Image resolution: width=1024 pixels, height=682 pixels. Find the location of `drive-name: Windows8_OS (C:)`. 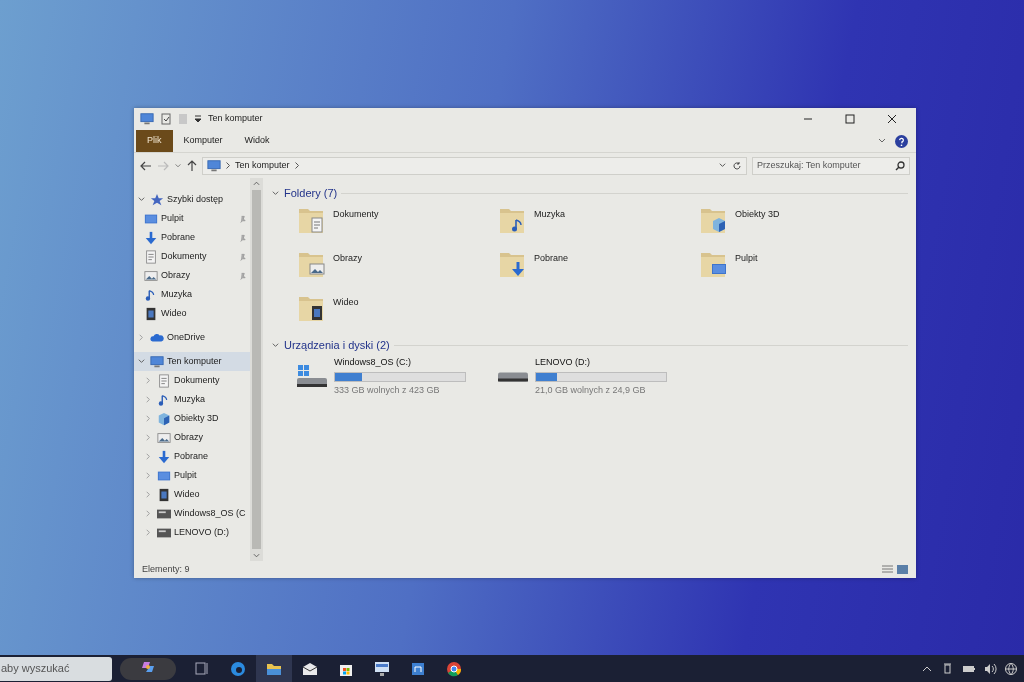

drive-name: Windows8_OS (C:) is located at coordinates (400, 363).